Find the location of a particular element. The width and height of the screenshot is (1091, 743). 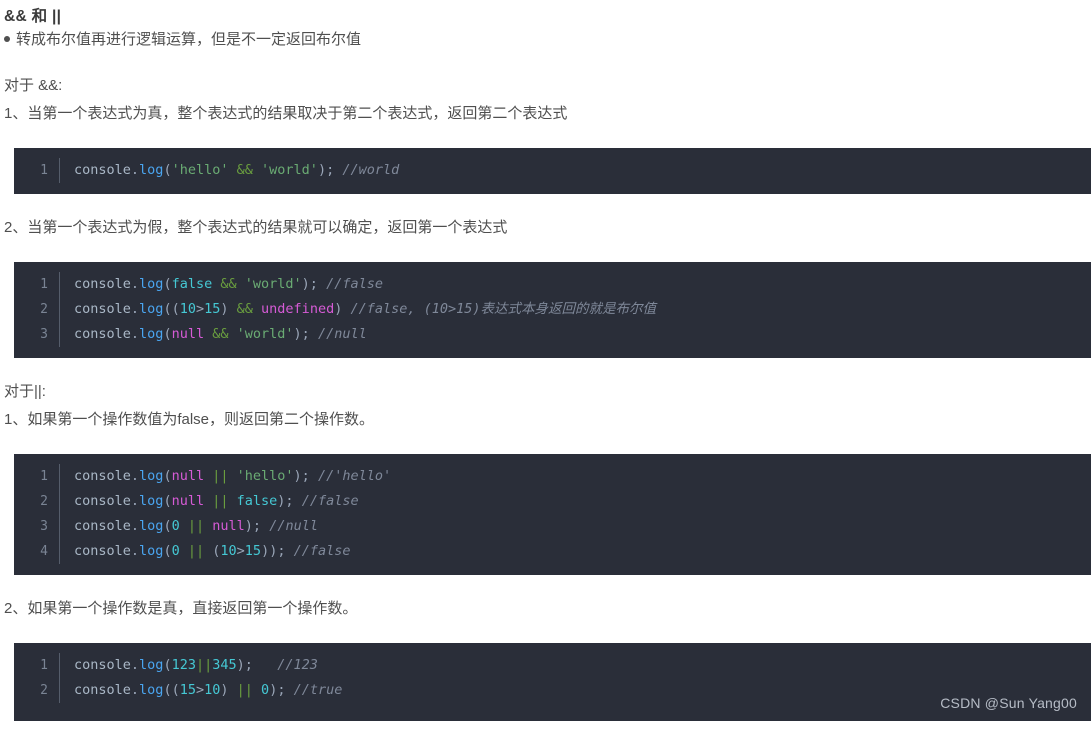

code-line: 2 console.log(null || false); //false is located at coordinates (552, 501).